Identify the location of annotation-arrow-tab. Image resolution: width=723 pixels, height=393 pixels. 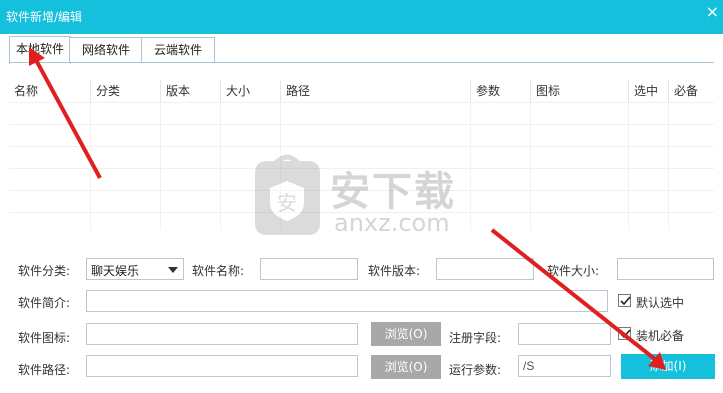
(68, 119).